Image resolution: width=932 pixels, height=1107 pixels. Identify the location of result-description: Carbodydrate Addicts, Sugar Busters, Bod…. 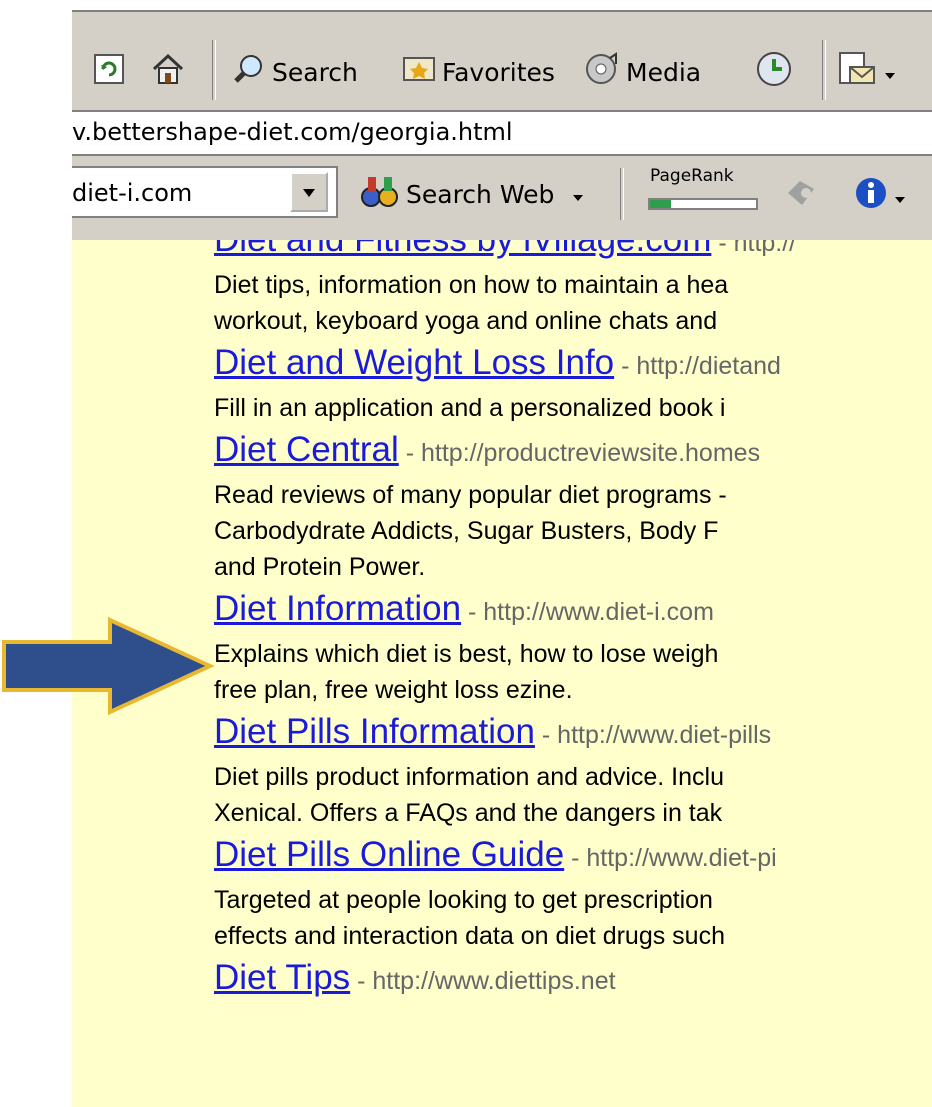
(466, 531).